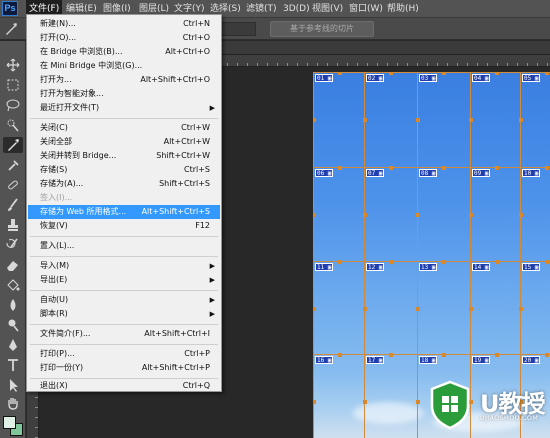  I want to click on hand-tool-icon, so click(13, 403).